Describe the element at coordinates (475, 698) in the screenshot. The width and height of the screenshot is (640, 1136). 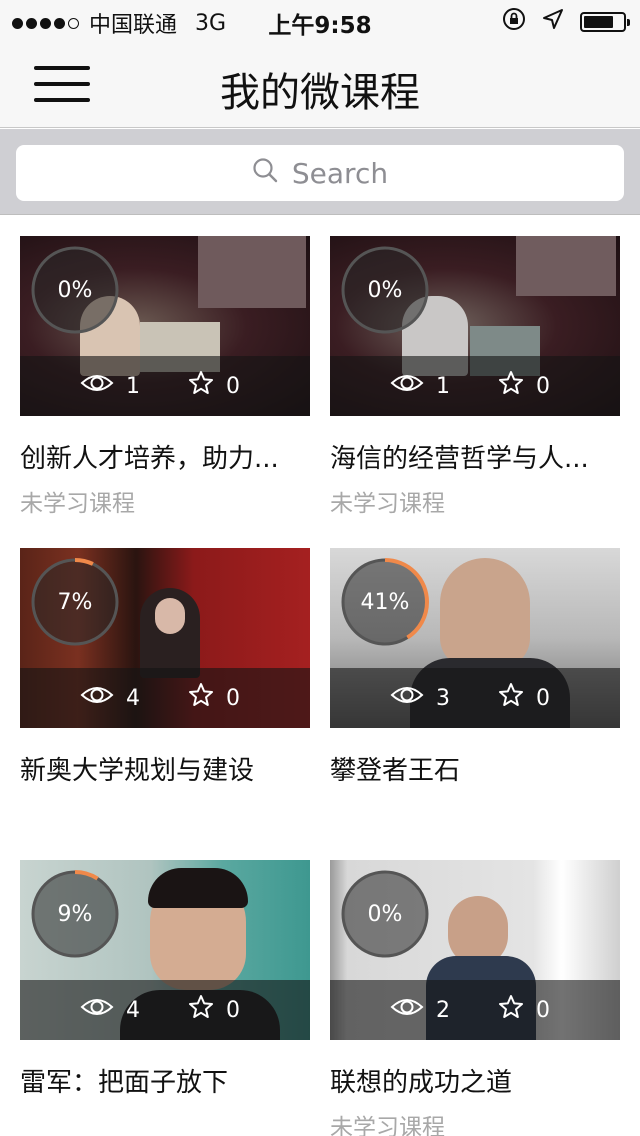
I see `course-stats-bar: 3 0` at that location.